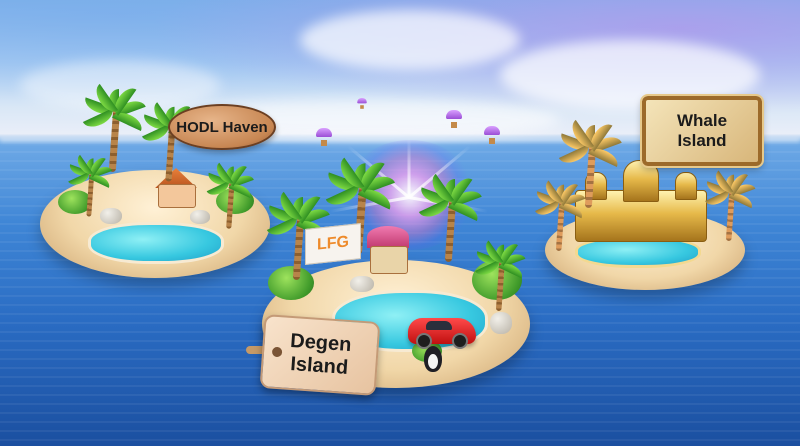  I want to click on sign-degen-line1: Degen, so click(321, 343).